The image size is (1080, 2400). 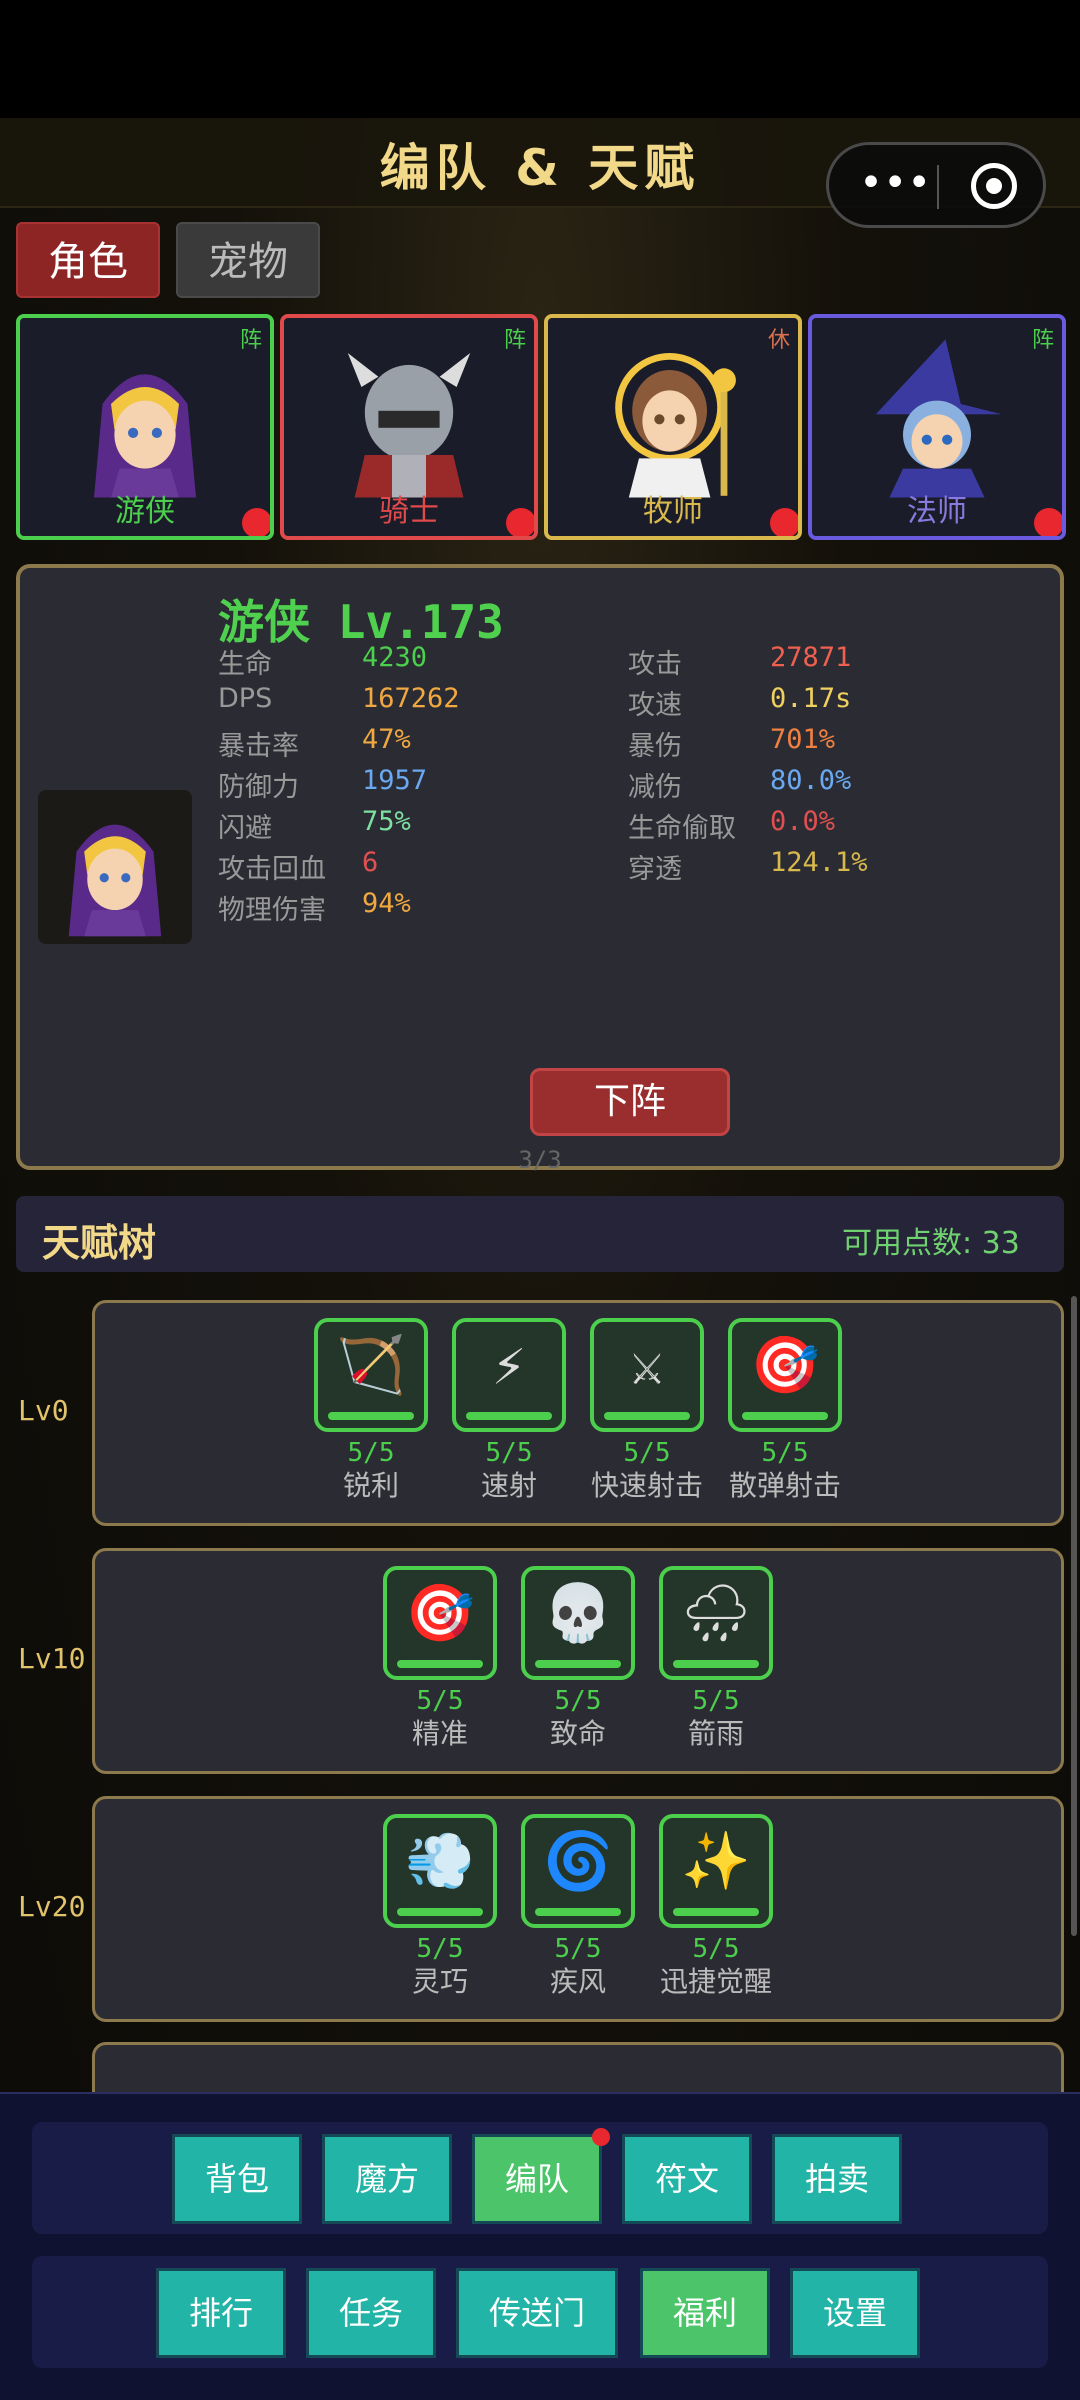 What do you see at coordinates (655, 869) in the screenshot?
I see `stat-label: 穿透` at bounding box center [655, 869].